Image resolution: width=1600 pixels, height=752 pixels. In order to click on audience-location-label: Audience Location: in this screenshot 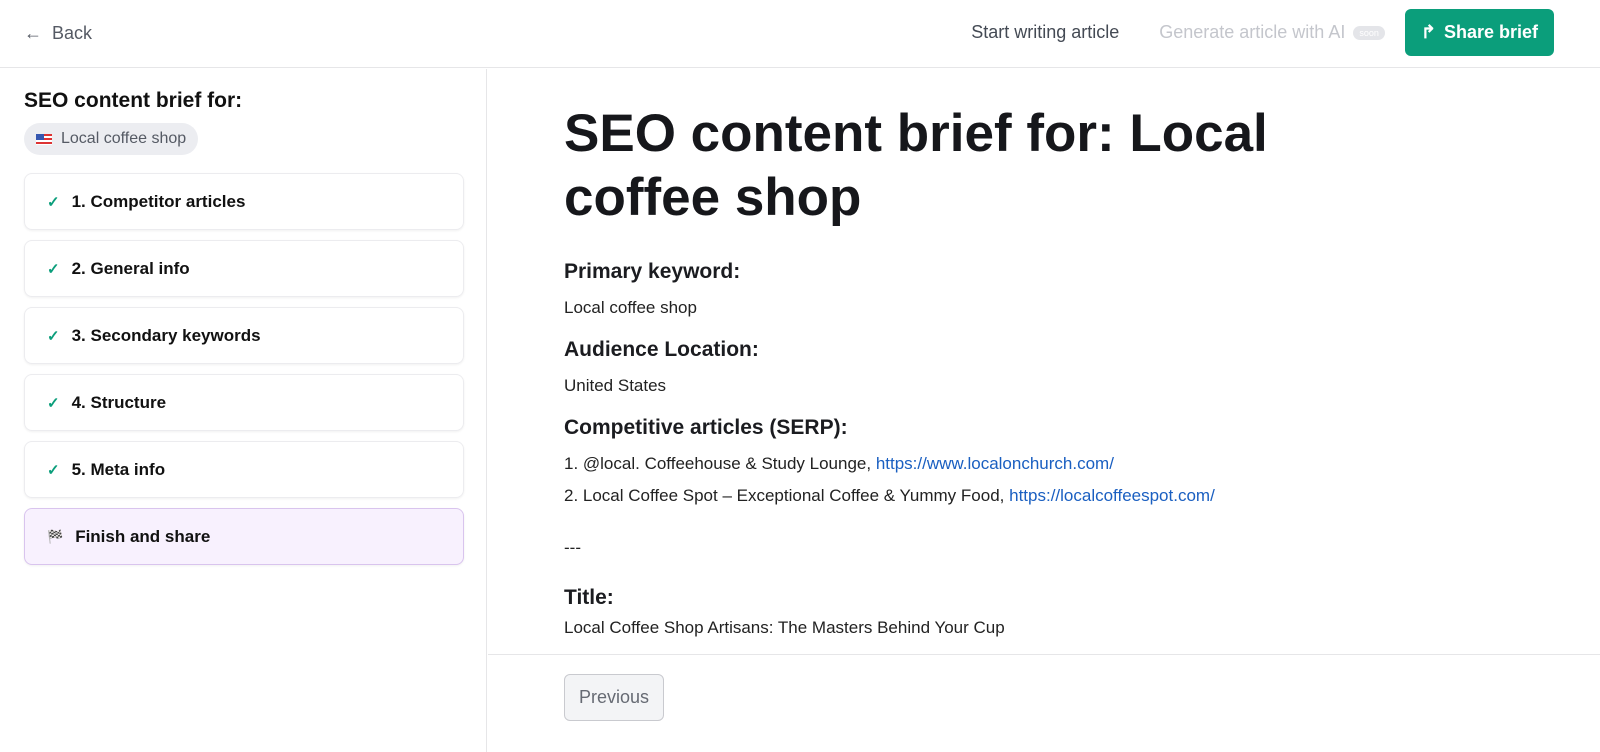, I will do `click(661, 349)`.